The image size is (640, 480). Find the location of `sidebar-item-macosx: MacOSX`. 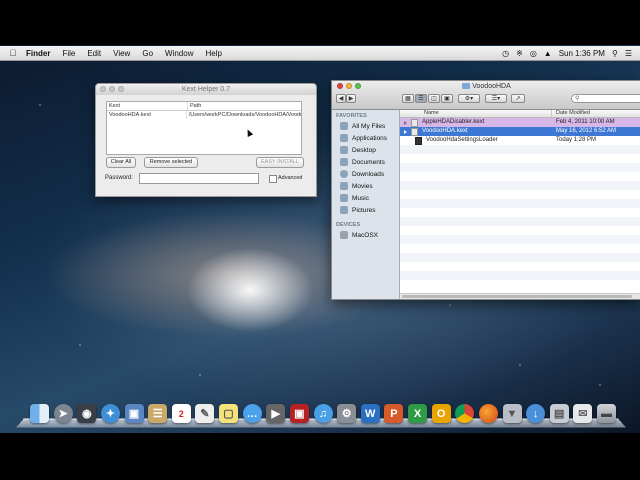

sidebar-item-macosx: MacOSX is located at coordinates (365, 235).